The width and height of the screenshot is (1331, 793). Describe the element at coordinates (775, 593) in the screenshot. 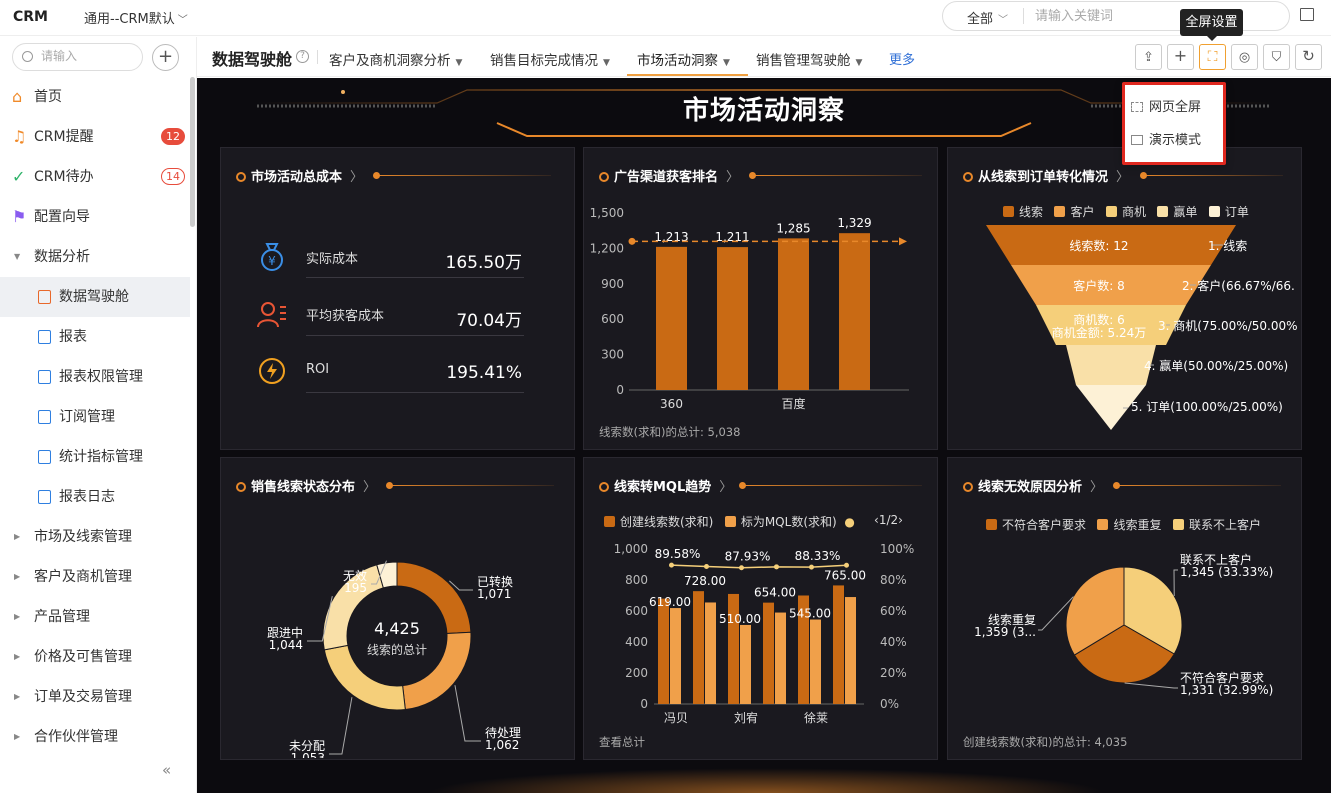

I see `bar-data-label: 654.00` at that location.